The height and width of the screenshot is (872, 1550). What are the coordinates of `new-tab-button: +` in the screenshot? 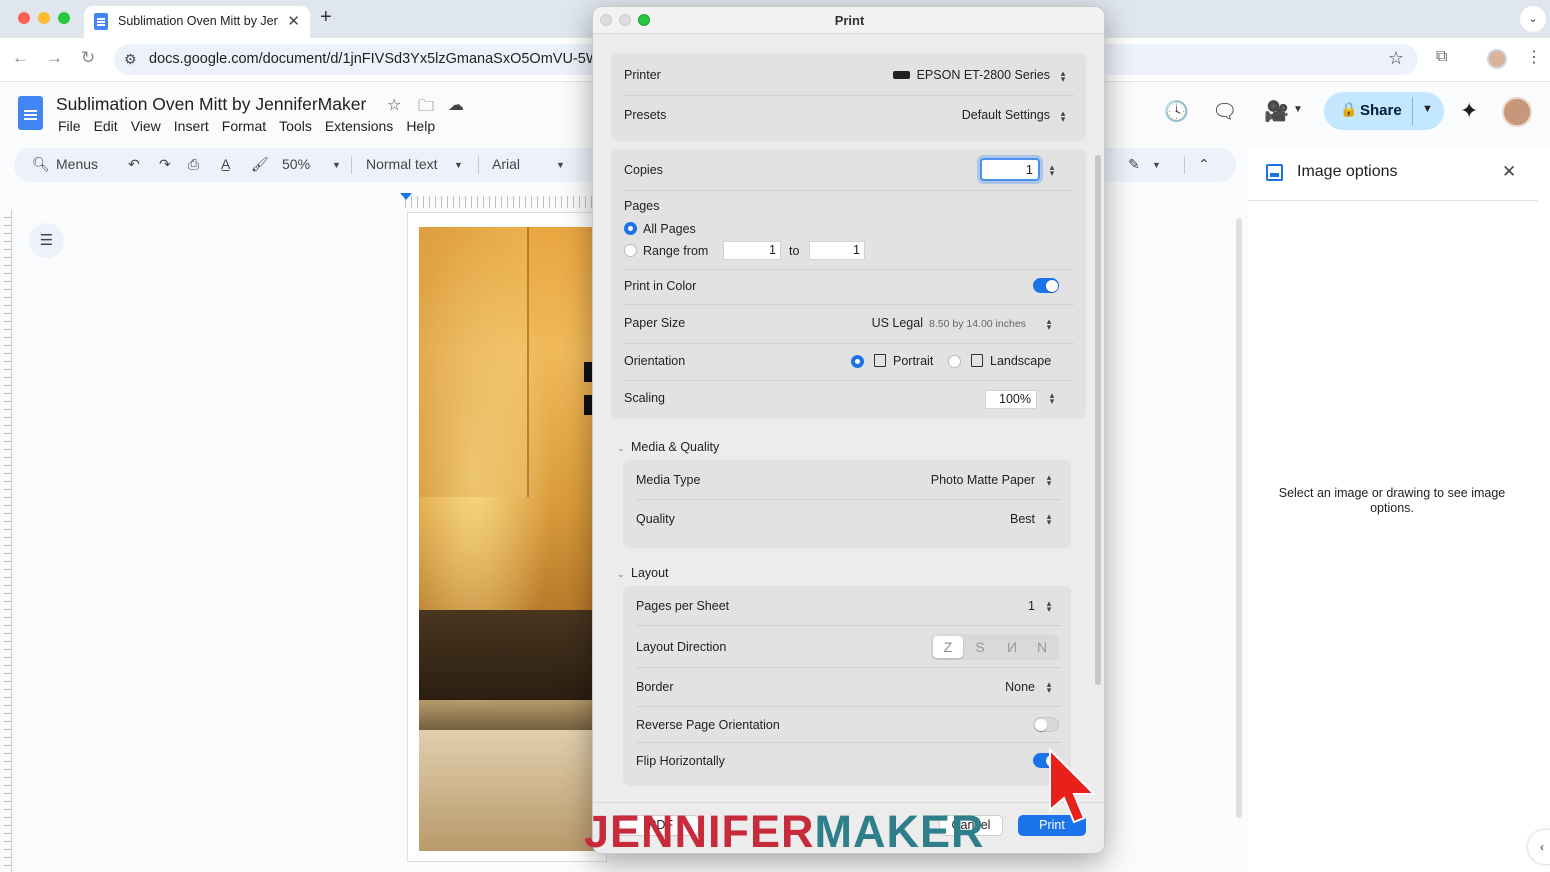 It's located at (326, 17).